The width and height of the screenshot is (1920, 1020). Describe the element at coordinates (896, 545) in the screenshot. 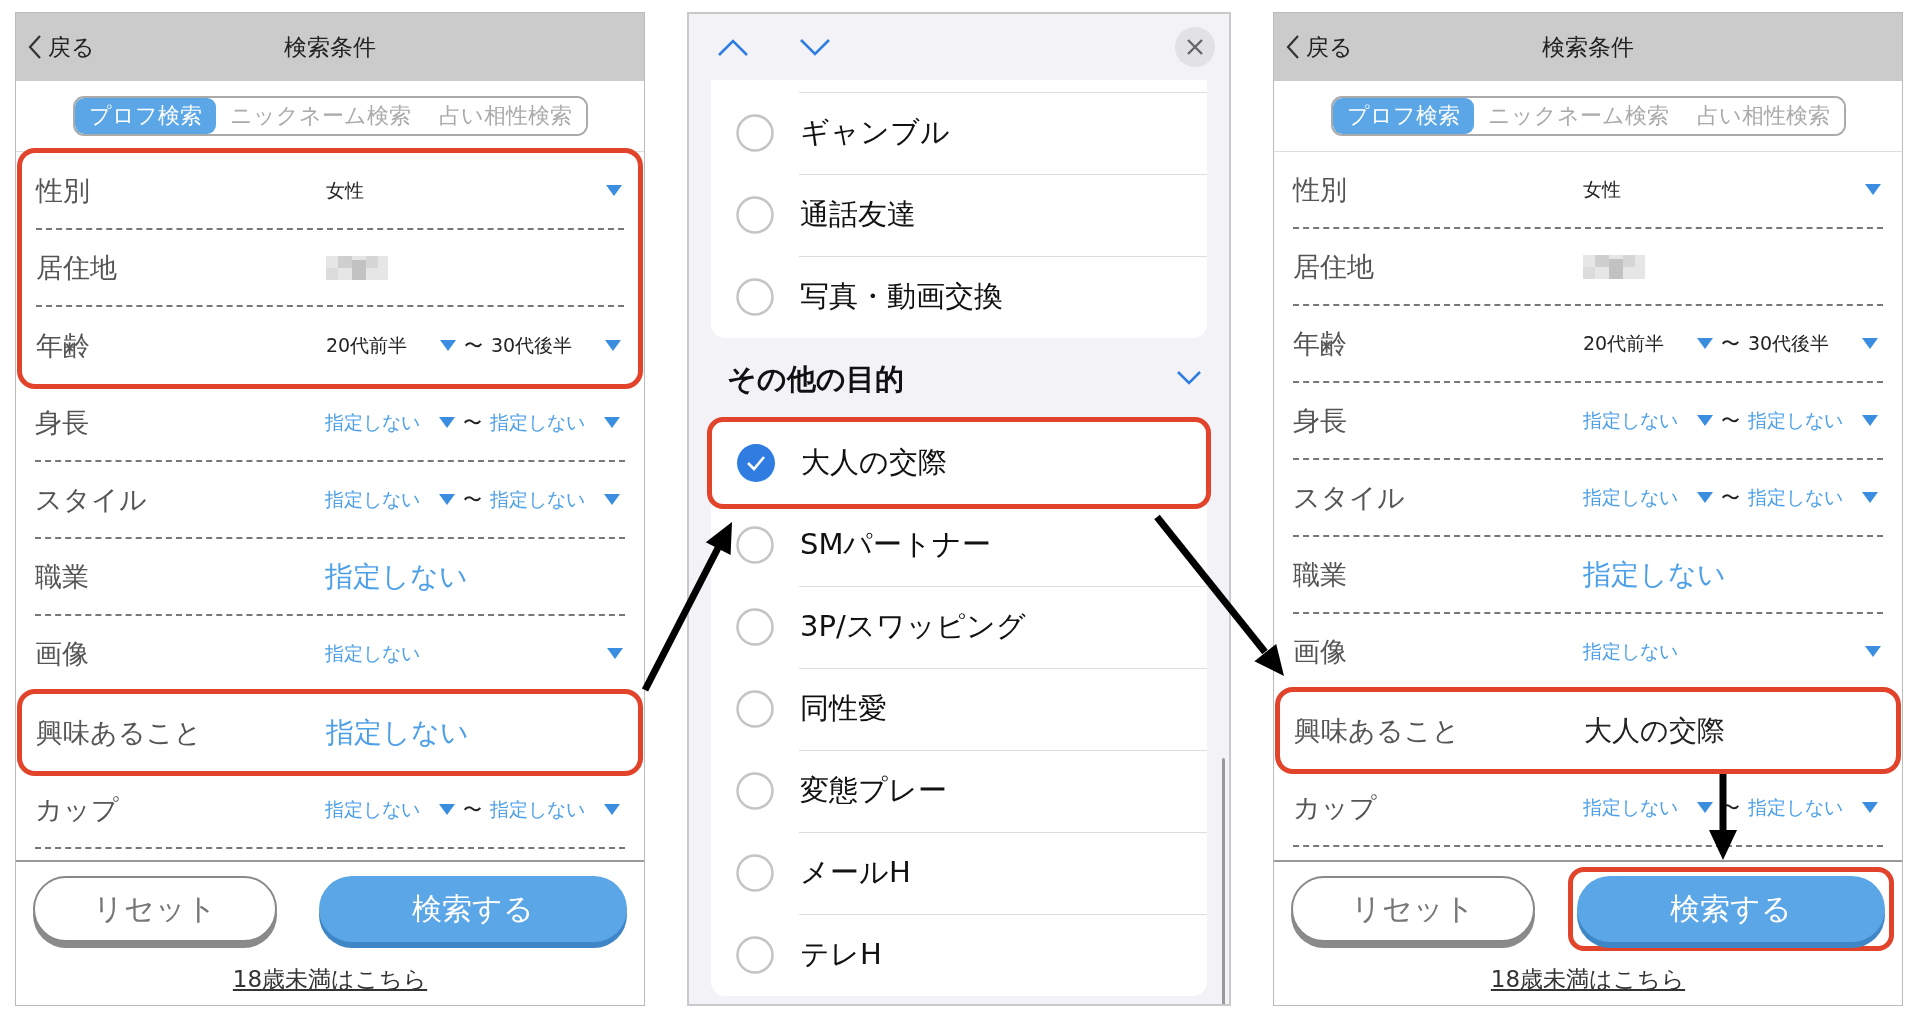

I see `option-label: SMパートナー` at that location.